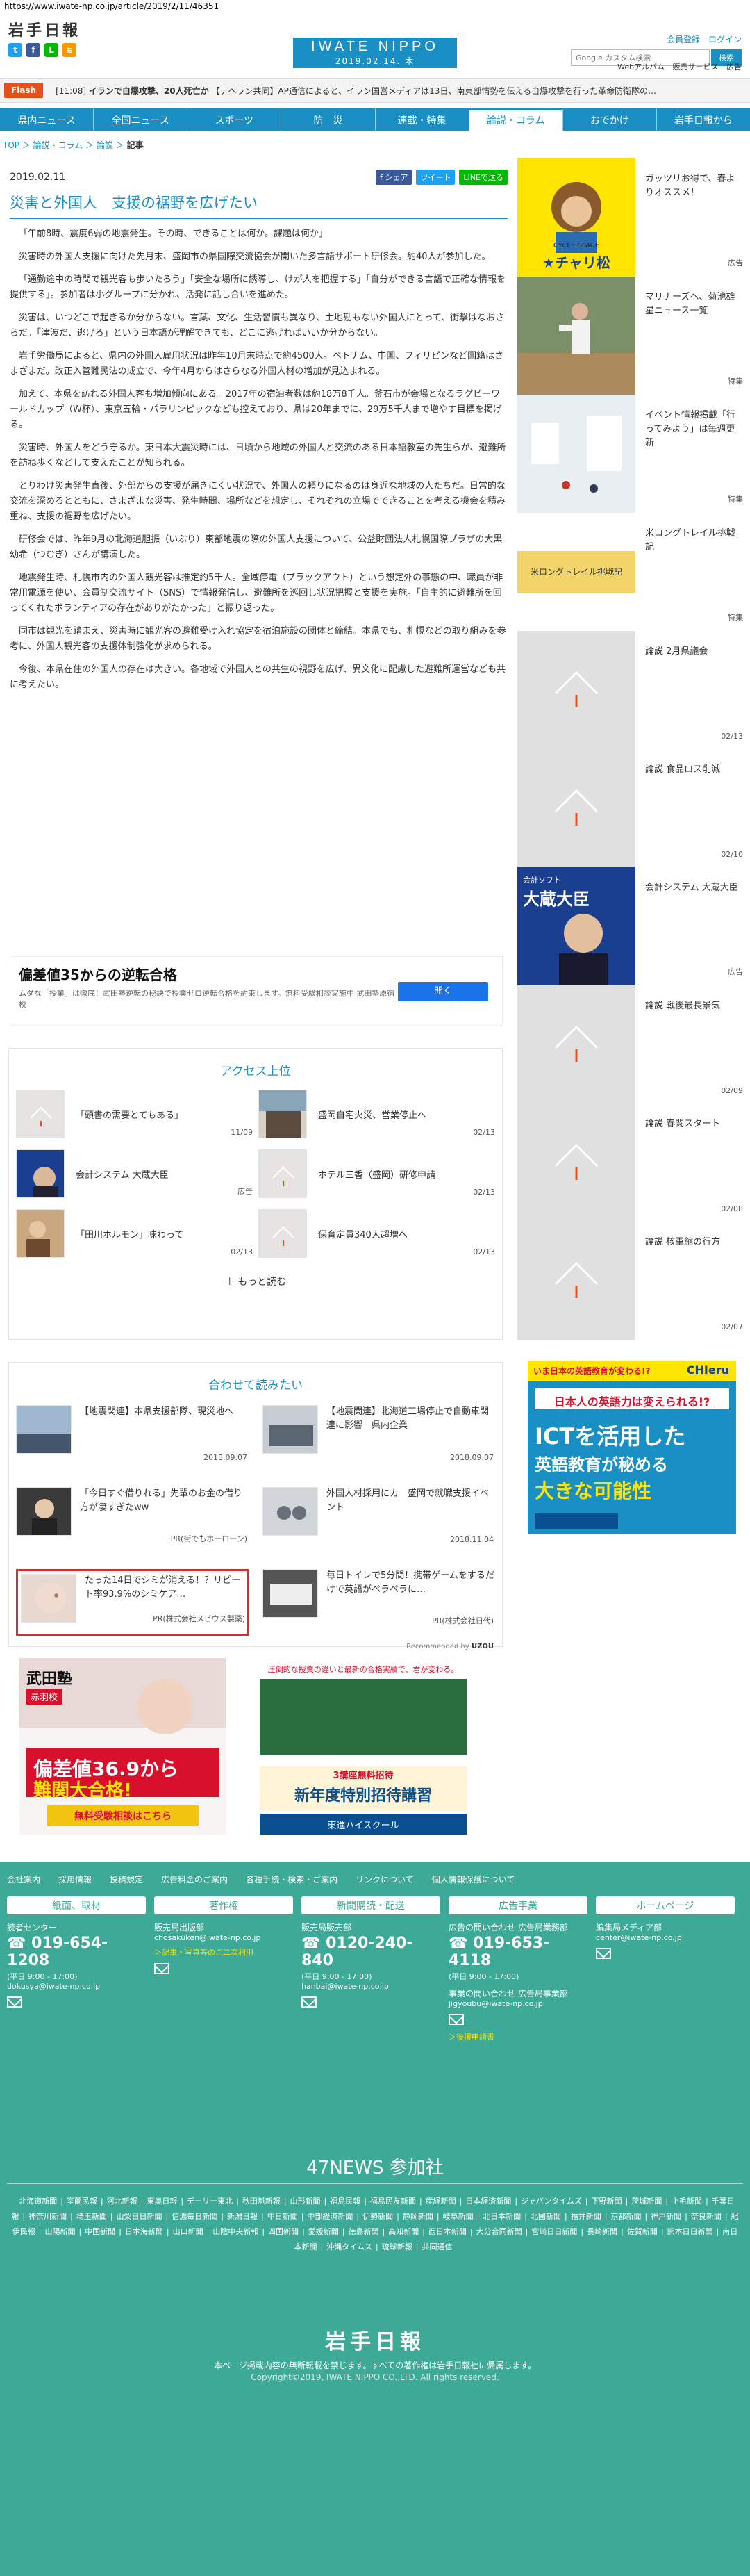 This screenshot has width=750, height=2576. Describe the element at coordinates (376, 1114) in the screenshot. I see `ranking-item: 盛岡自宅火災、営業停止へ 02/13` at that location.